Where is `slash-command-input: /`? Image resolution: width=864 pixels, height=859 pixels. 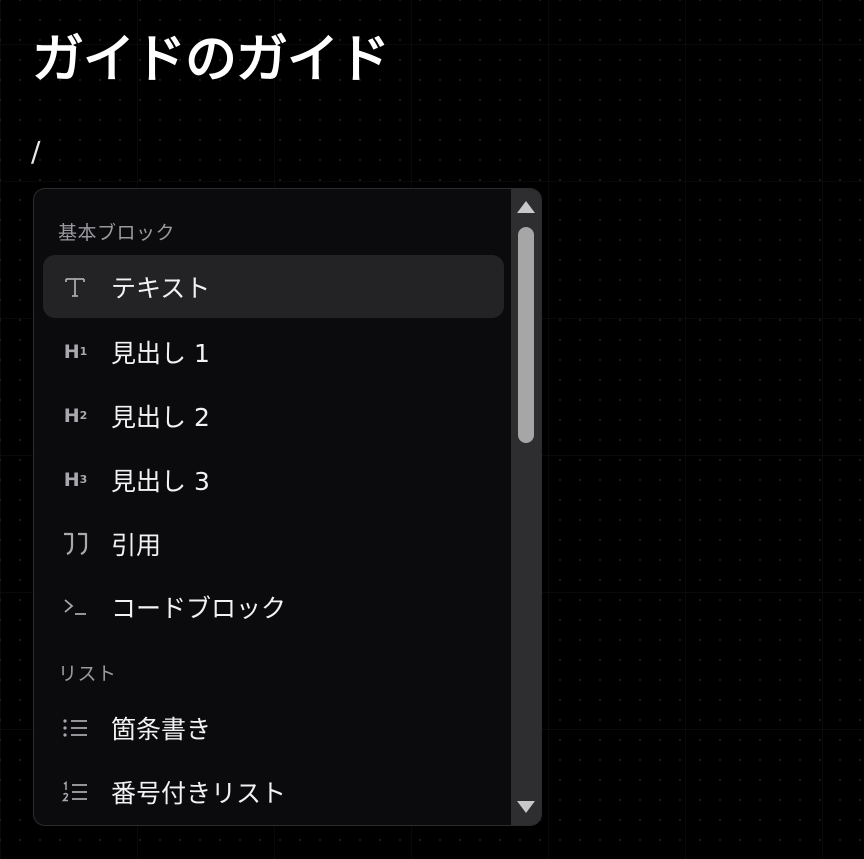
slash-command-input: / is located at coordinates (35, 152).